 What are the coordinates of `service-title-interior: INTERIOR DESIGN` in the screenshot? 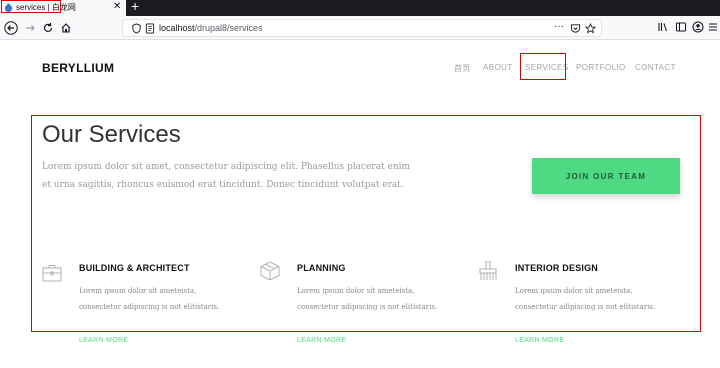 It's located at (557, 268).